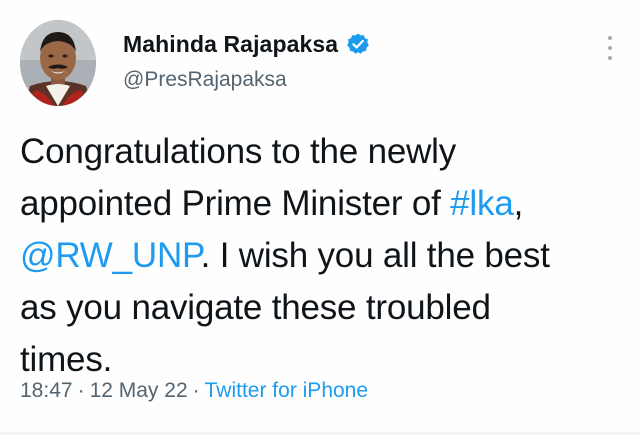  I want to click on display-name: Mahinda Rajapaksa, so click(230, 44).